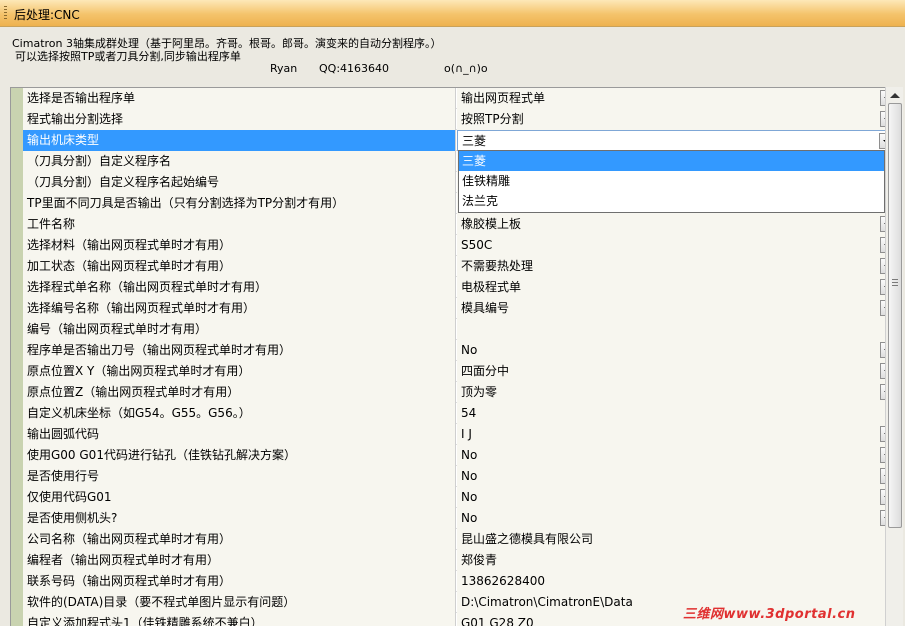 The width and height of the screenshot is (905, 626). Describe the element at coordinates (676, 140) in the screenshot. I see `property-value: 三菱` at that location.